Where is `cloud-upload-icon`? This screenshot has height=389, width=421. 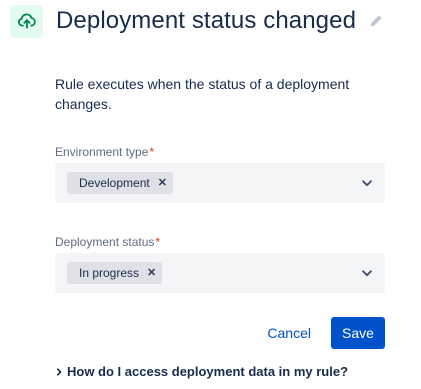 cloud-upload-icon is located at coordinates (26, 21).